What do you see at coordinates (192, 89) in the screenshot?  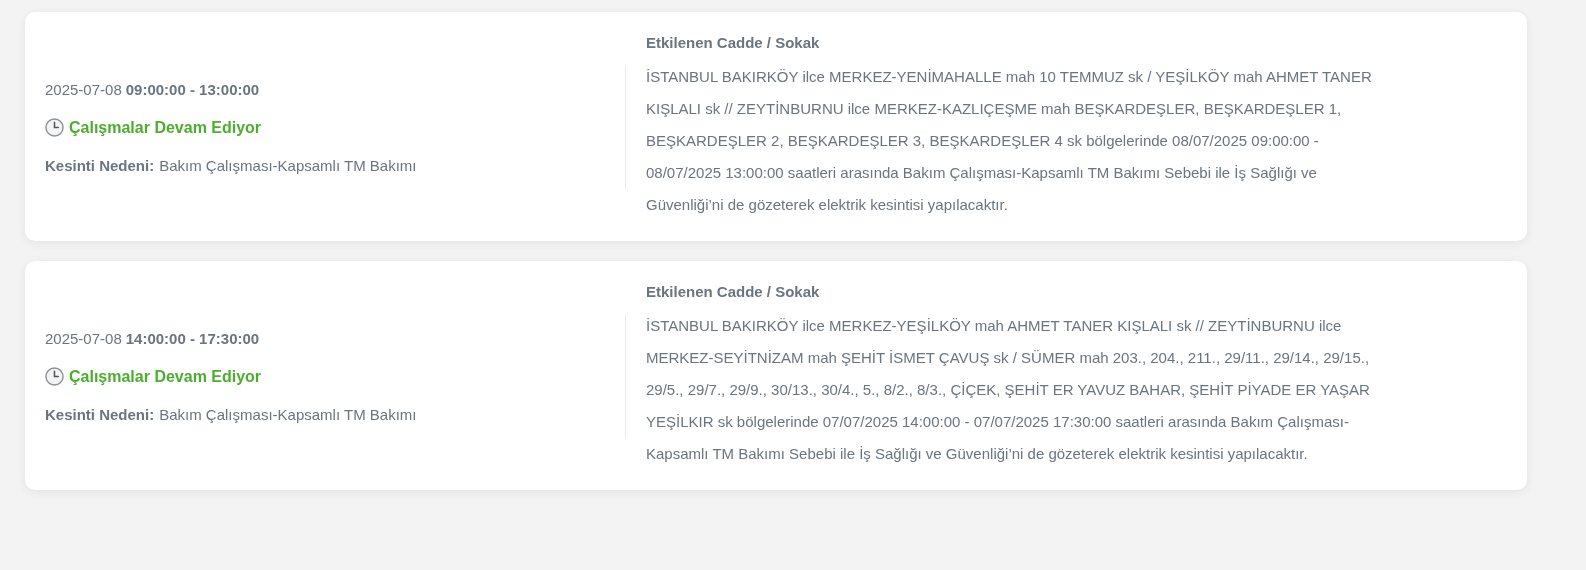 I see `outage-time: 09:00:00 - 13:00:00` at bounding box center [192, 89].